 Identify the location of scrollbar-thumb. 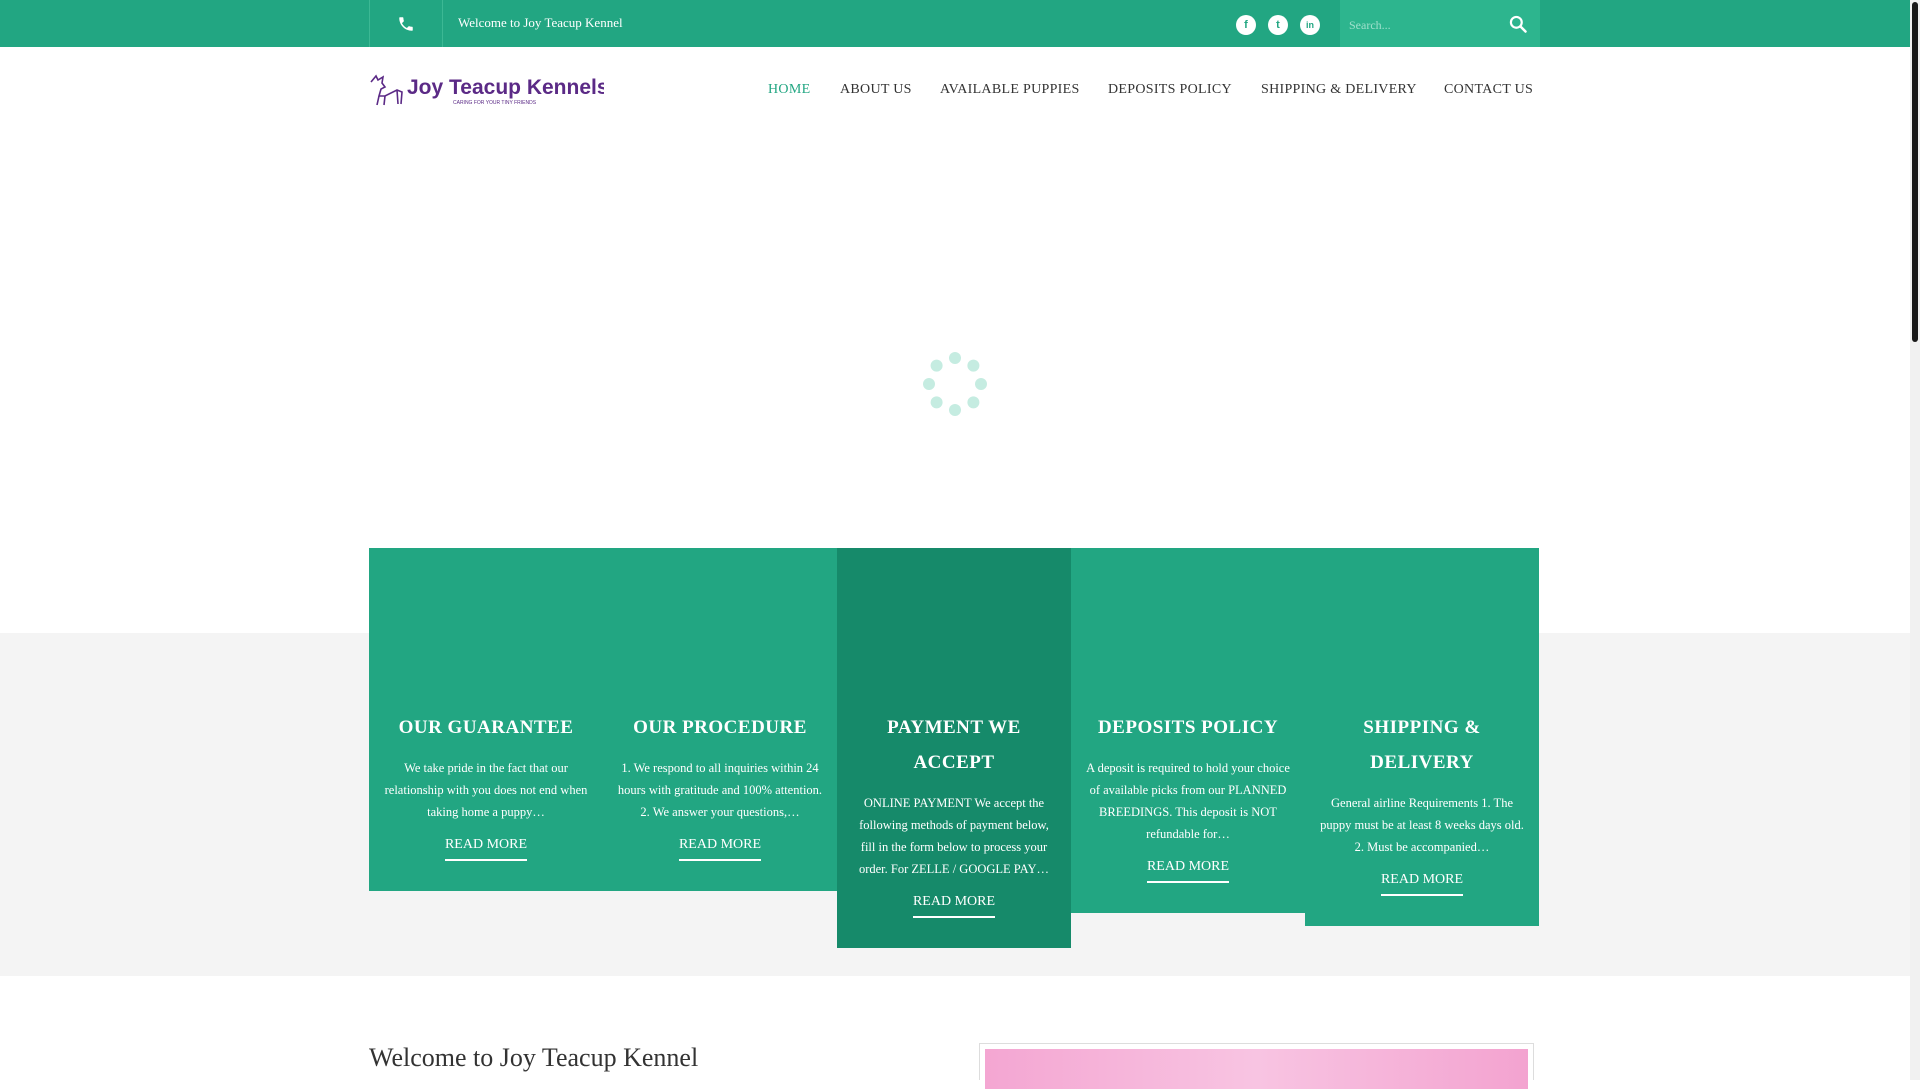
(1915, 172).